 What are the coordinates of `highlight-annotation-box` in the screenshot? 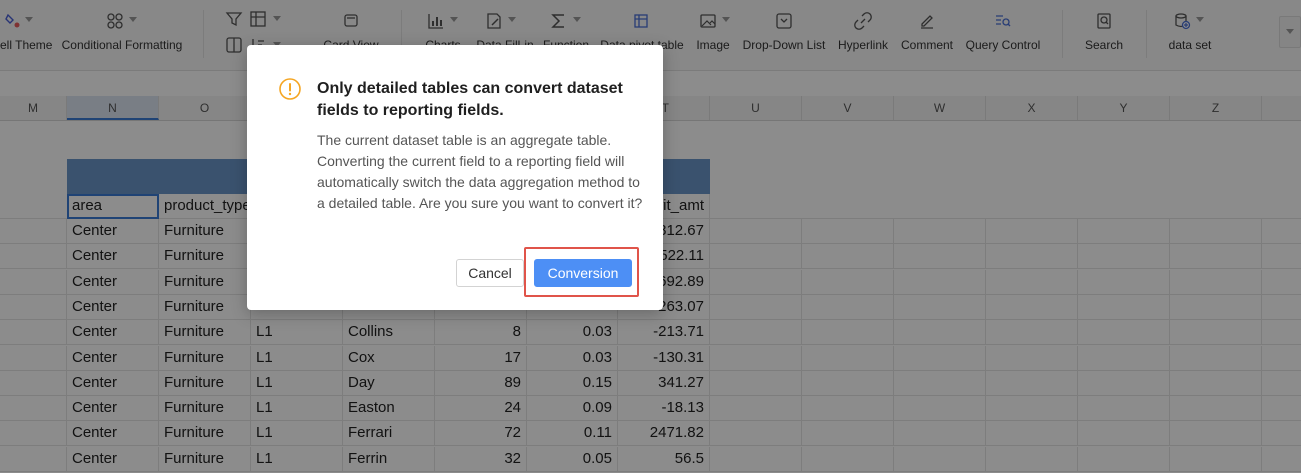 It's located at (581, 272).